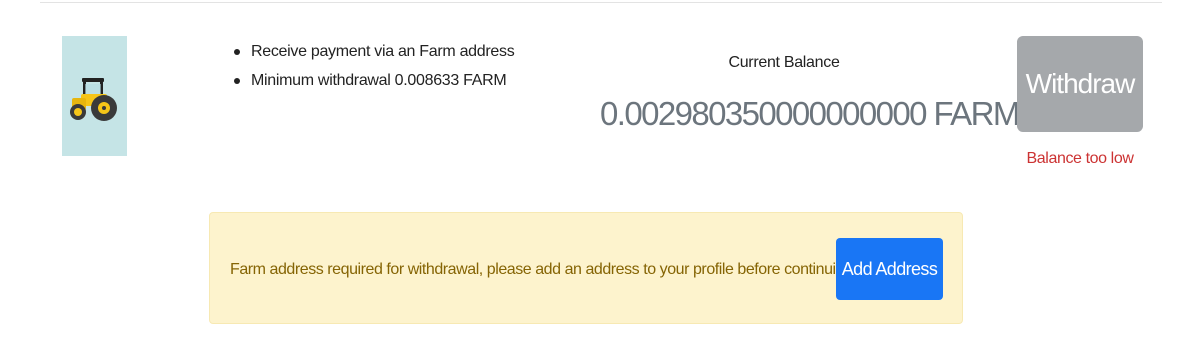 The image size is (1200, 346). I want to click on tractor-icon, so click(93, 99).